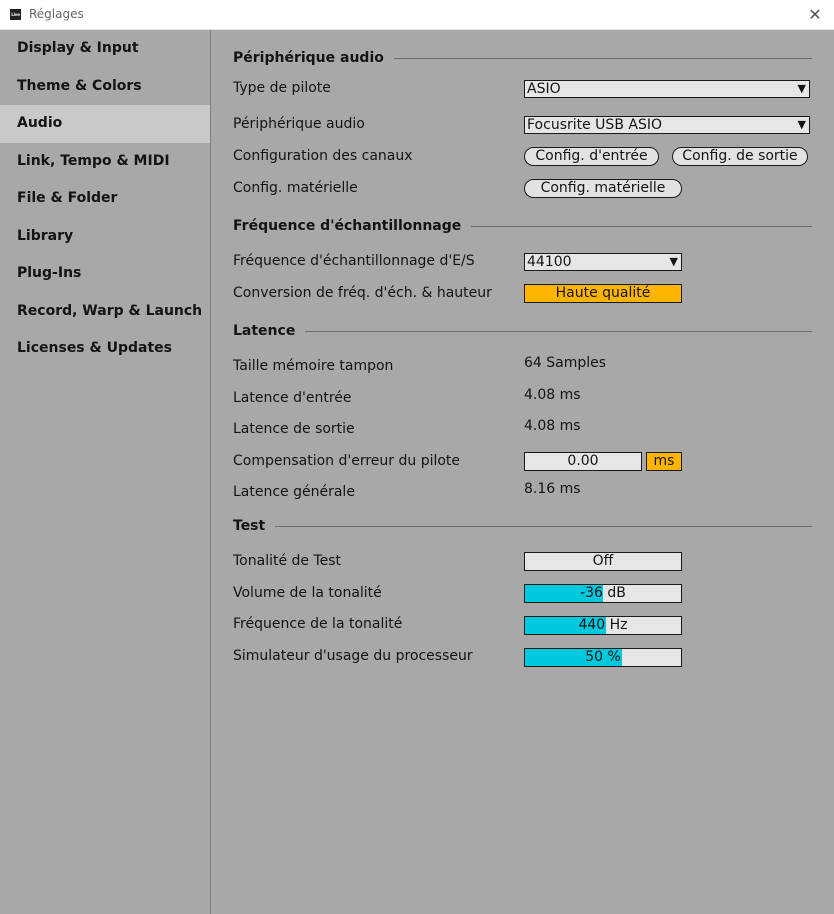 Image resolution: width=834 pixels, height=914 pixels. I want to click on driver-type-dropdown: ASIO ▼, so click(667, 89).